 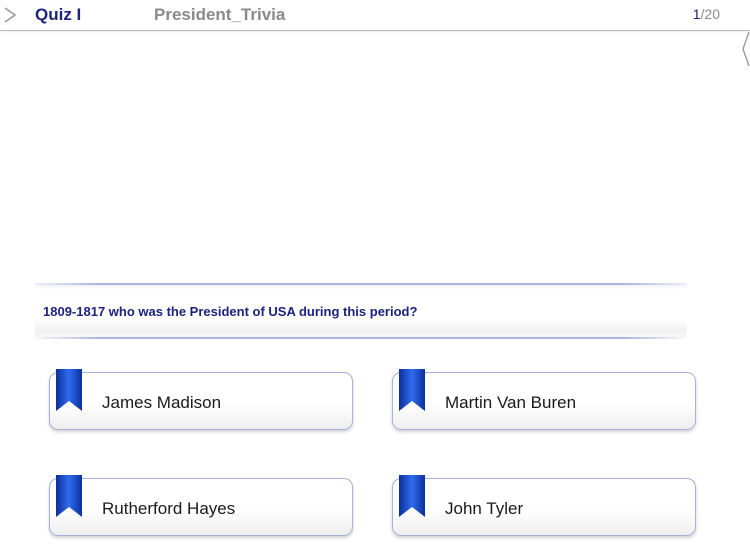 I want to click on total-questions: /20, so click(x=710, y=14).